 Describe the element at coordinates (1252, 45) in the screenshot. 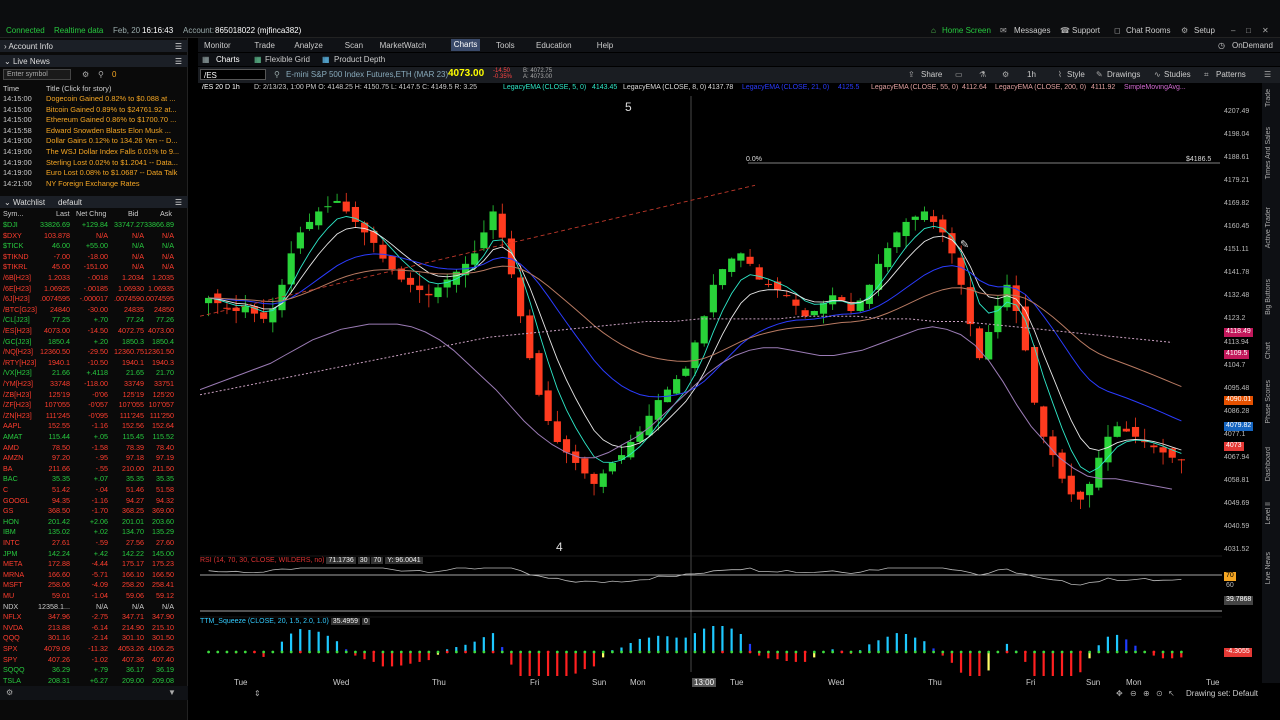

I see `ondemand-button: OnDemand` at that location.